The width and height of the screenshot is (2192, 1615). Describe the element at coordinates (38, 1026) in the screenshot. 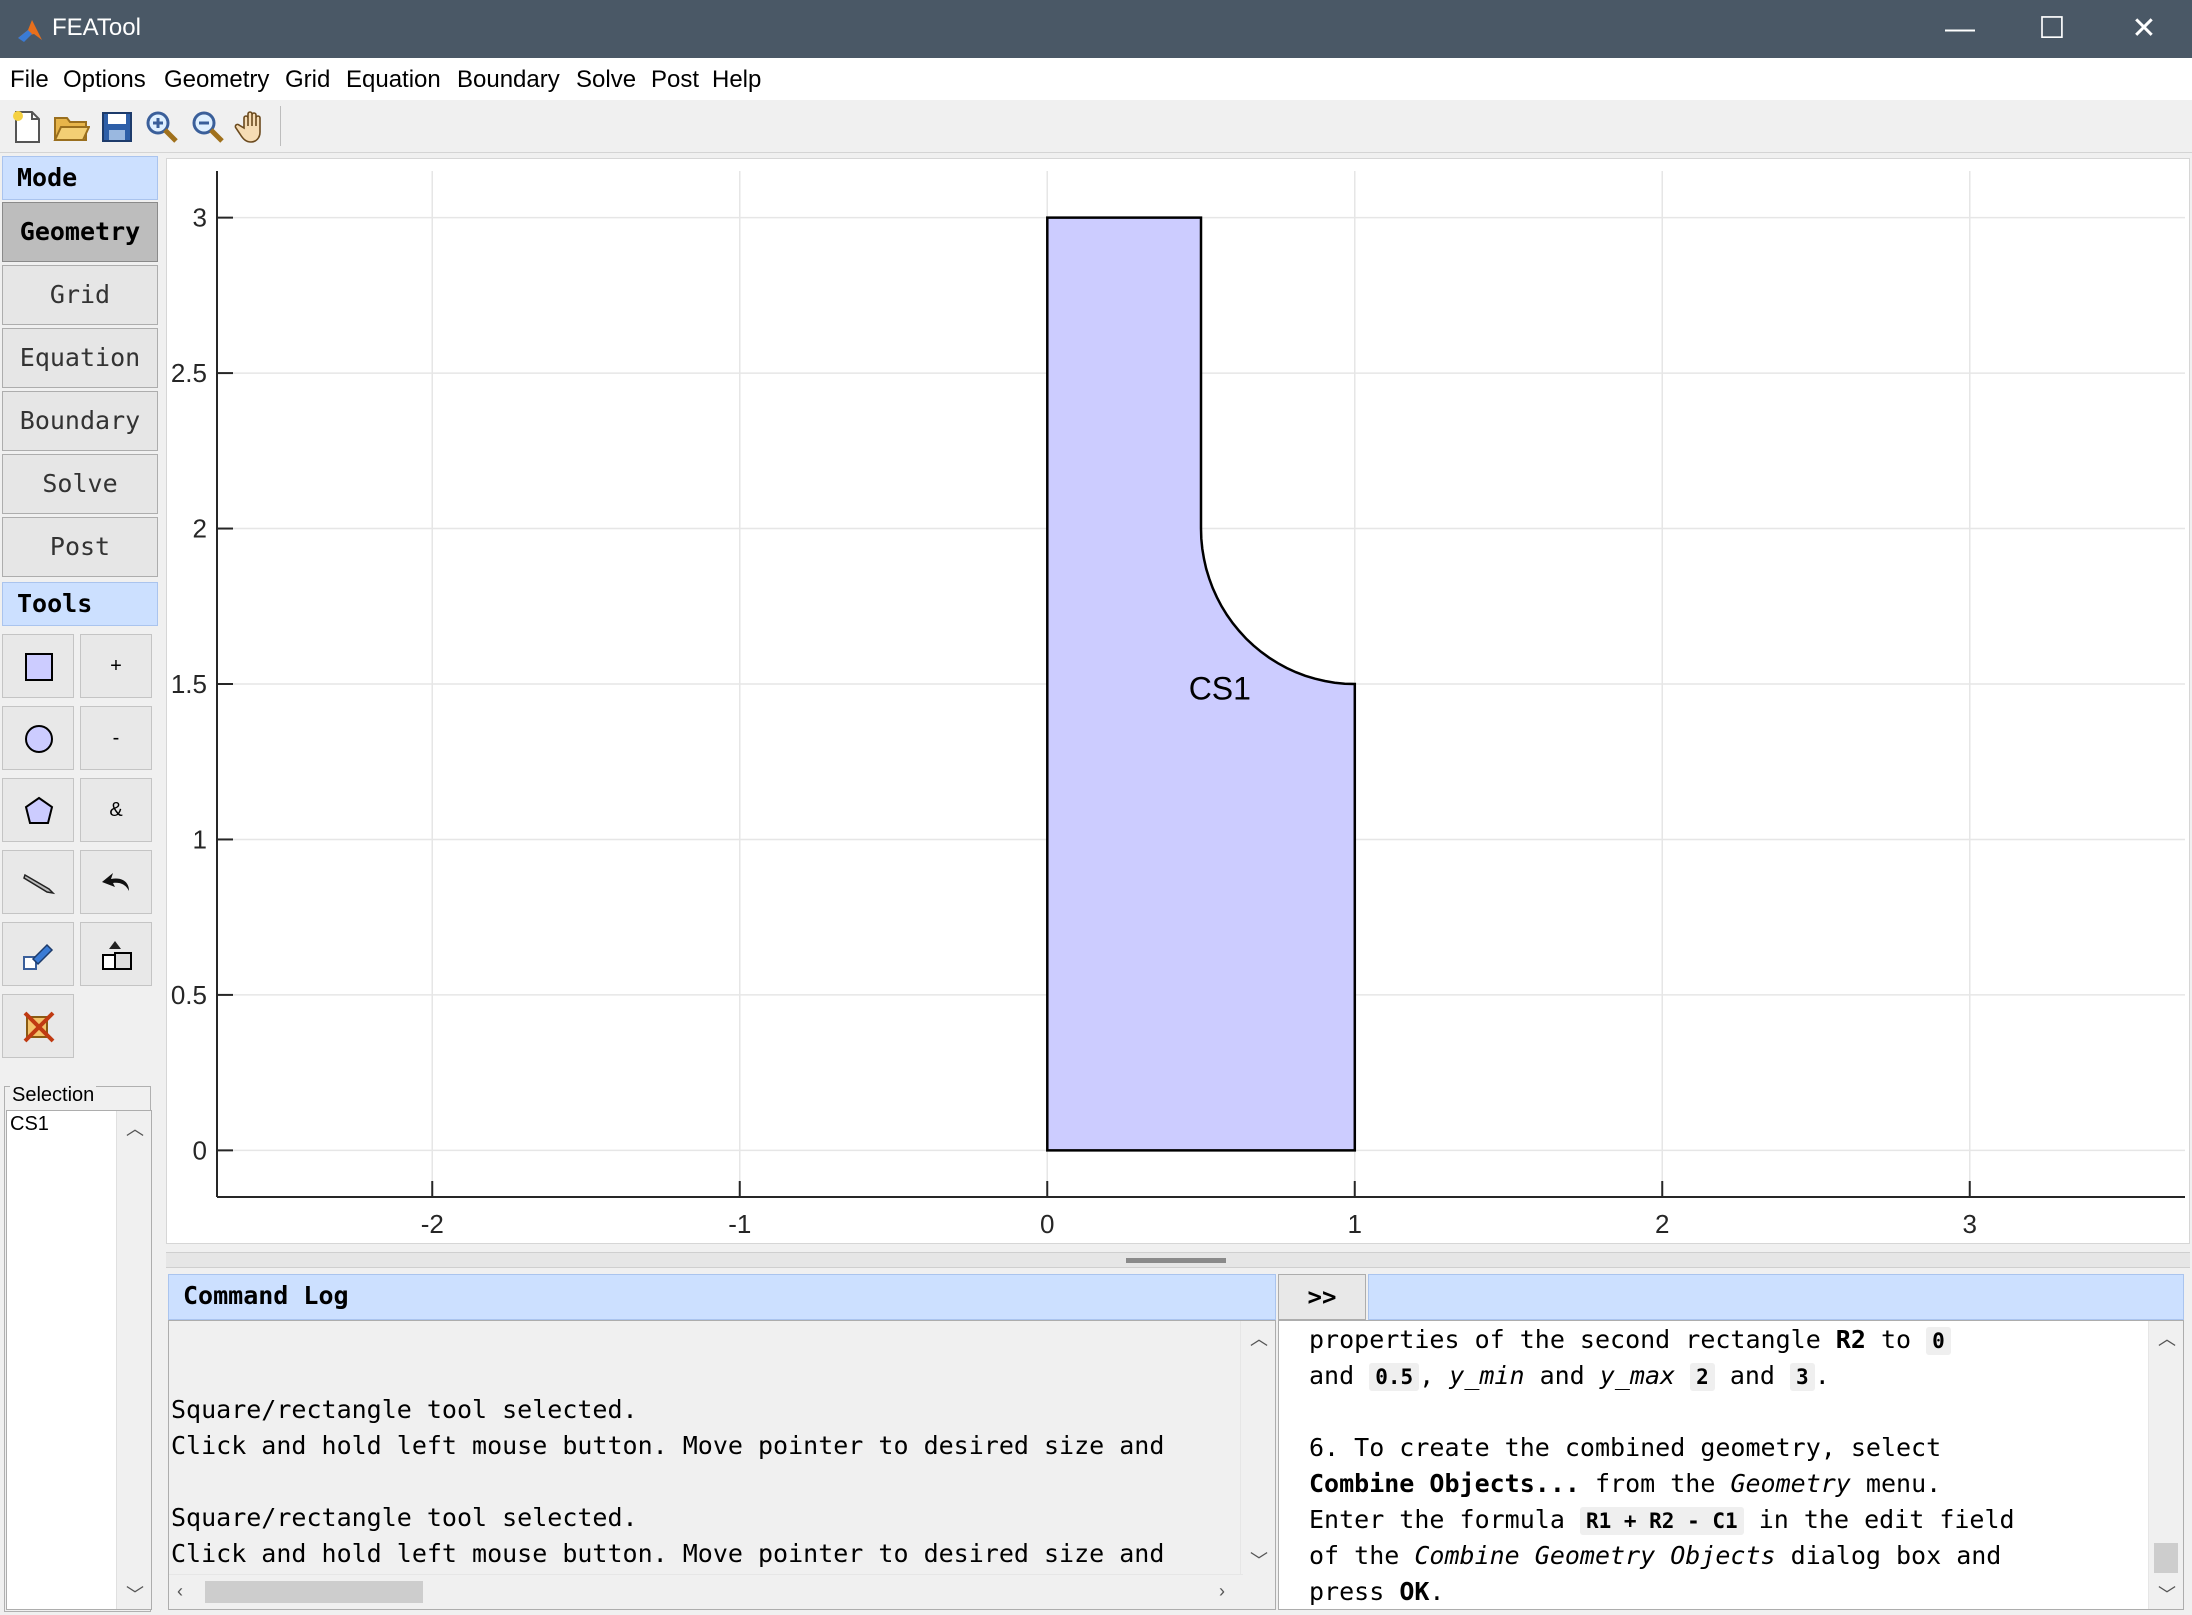

I see `delete-tool-button` at that location.